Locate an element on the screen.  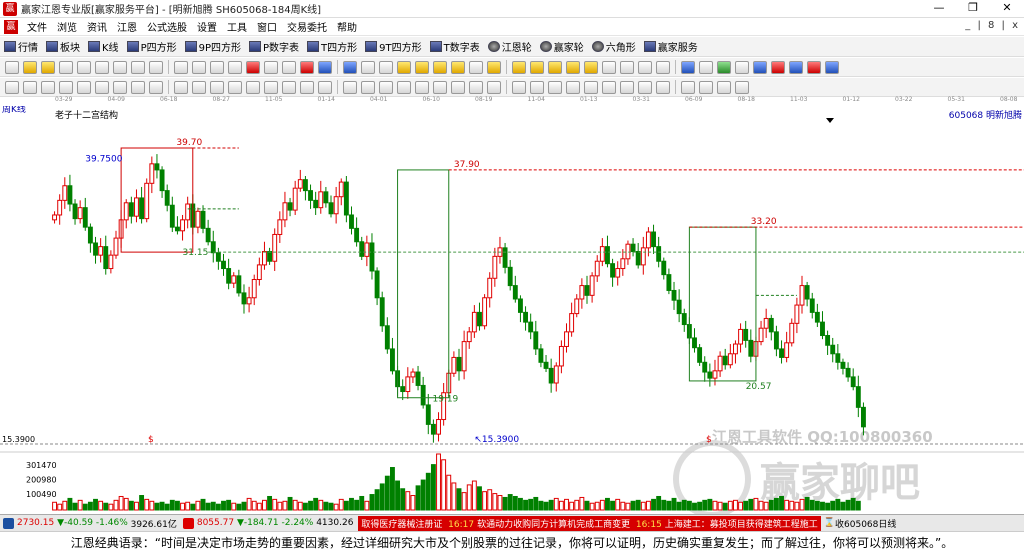
toolbar-t-table-button: T数字表 is located at coordinates (455, 46).